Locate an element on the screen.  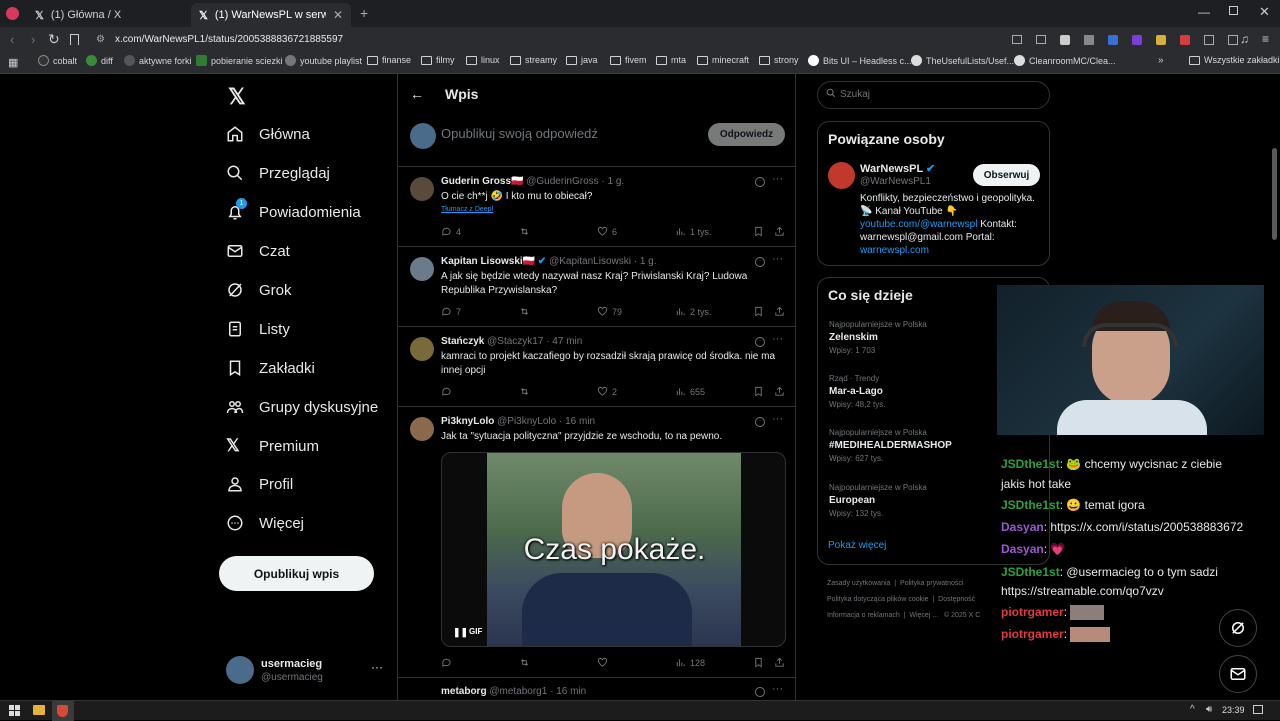
tray-chevron-icon: ^ is located at coordinates (1192, 709).